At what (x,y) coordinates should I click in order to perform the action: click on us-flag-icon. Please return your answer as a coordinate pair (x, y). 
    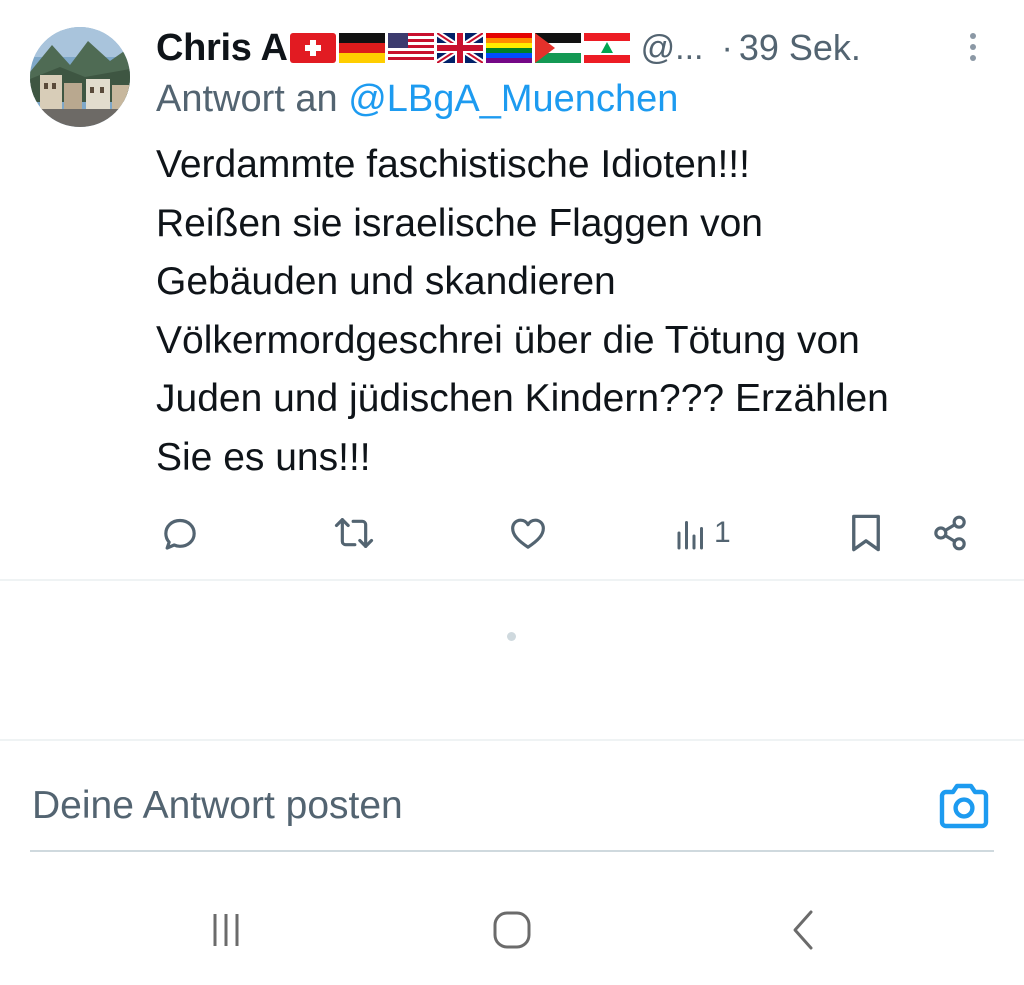
    Looking at the image, I should click on (410, 48).